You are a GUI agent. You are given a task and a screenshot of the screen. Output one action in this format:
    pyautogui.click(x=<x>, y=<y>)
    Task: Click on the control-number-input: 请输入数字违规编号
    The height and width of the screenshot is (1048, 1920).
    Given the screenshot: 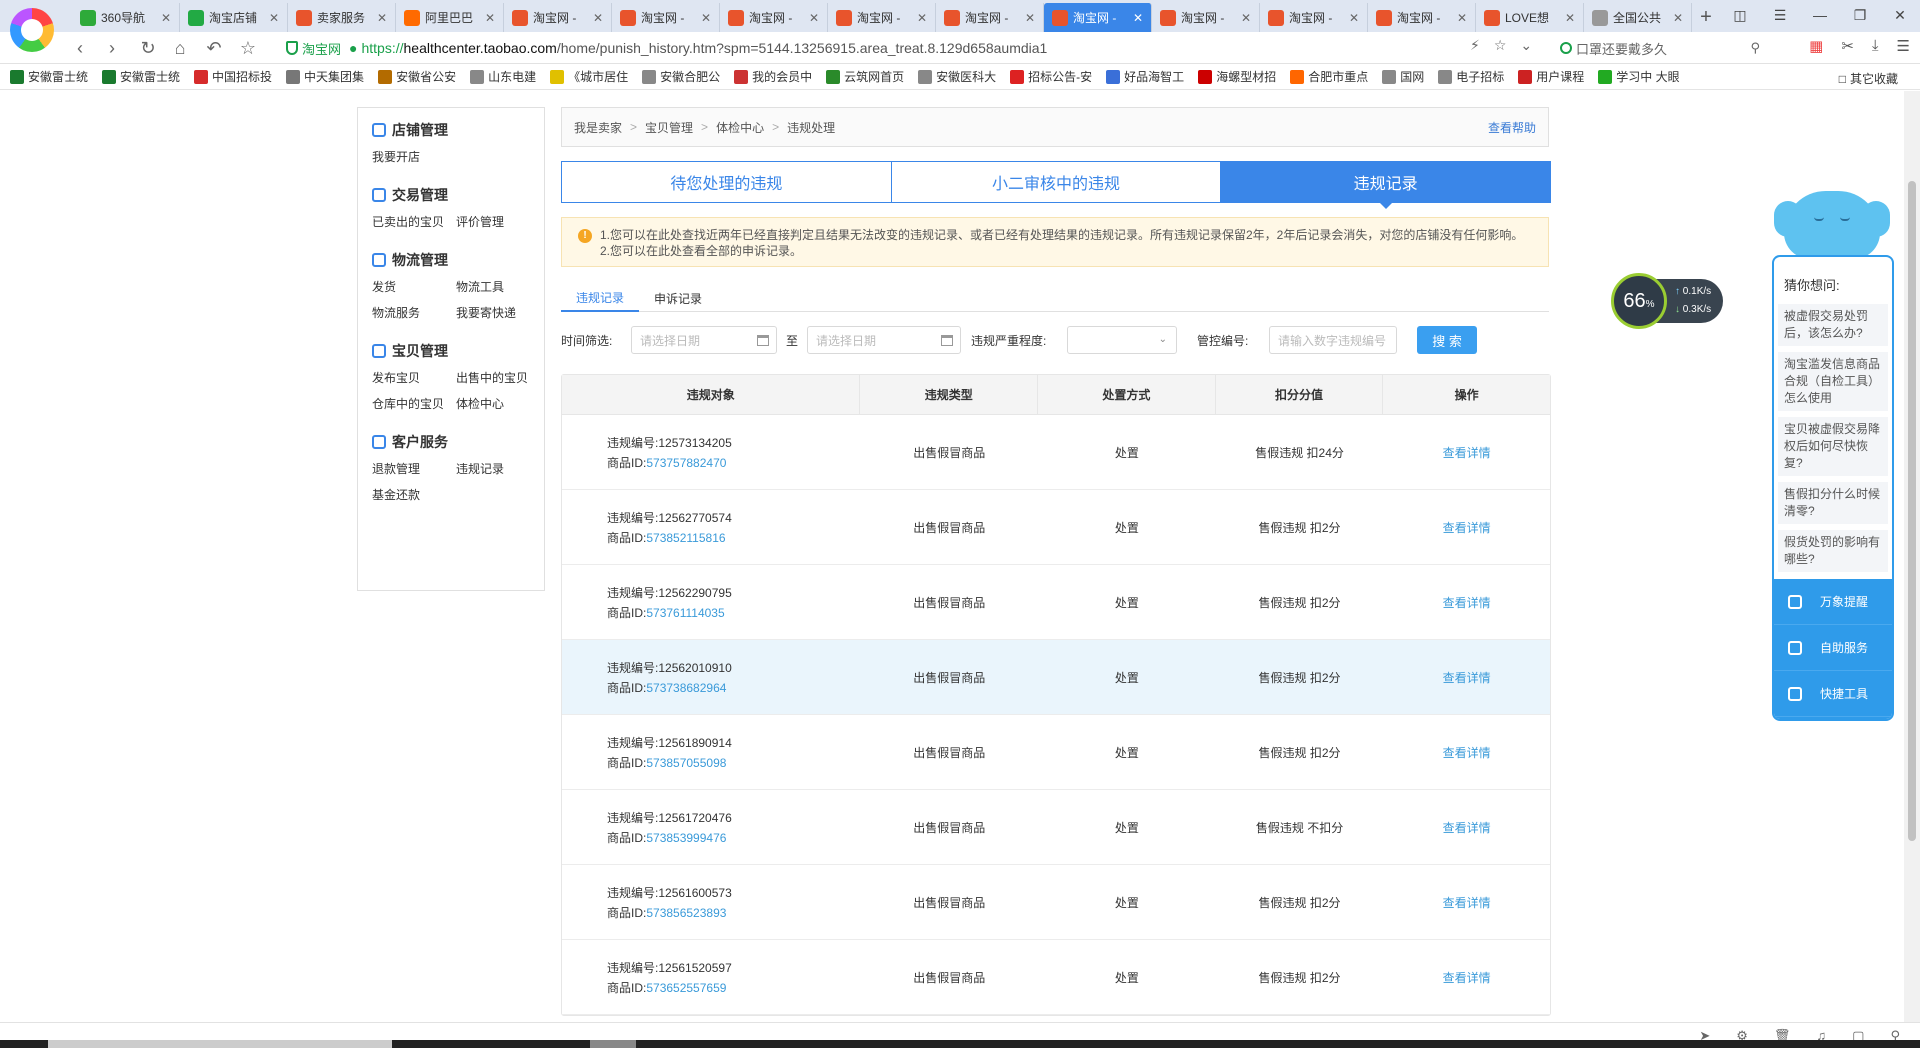 What is the action you would take?
    pyautogui.click(x=1333, y=340)
    